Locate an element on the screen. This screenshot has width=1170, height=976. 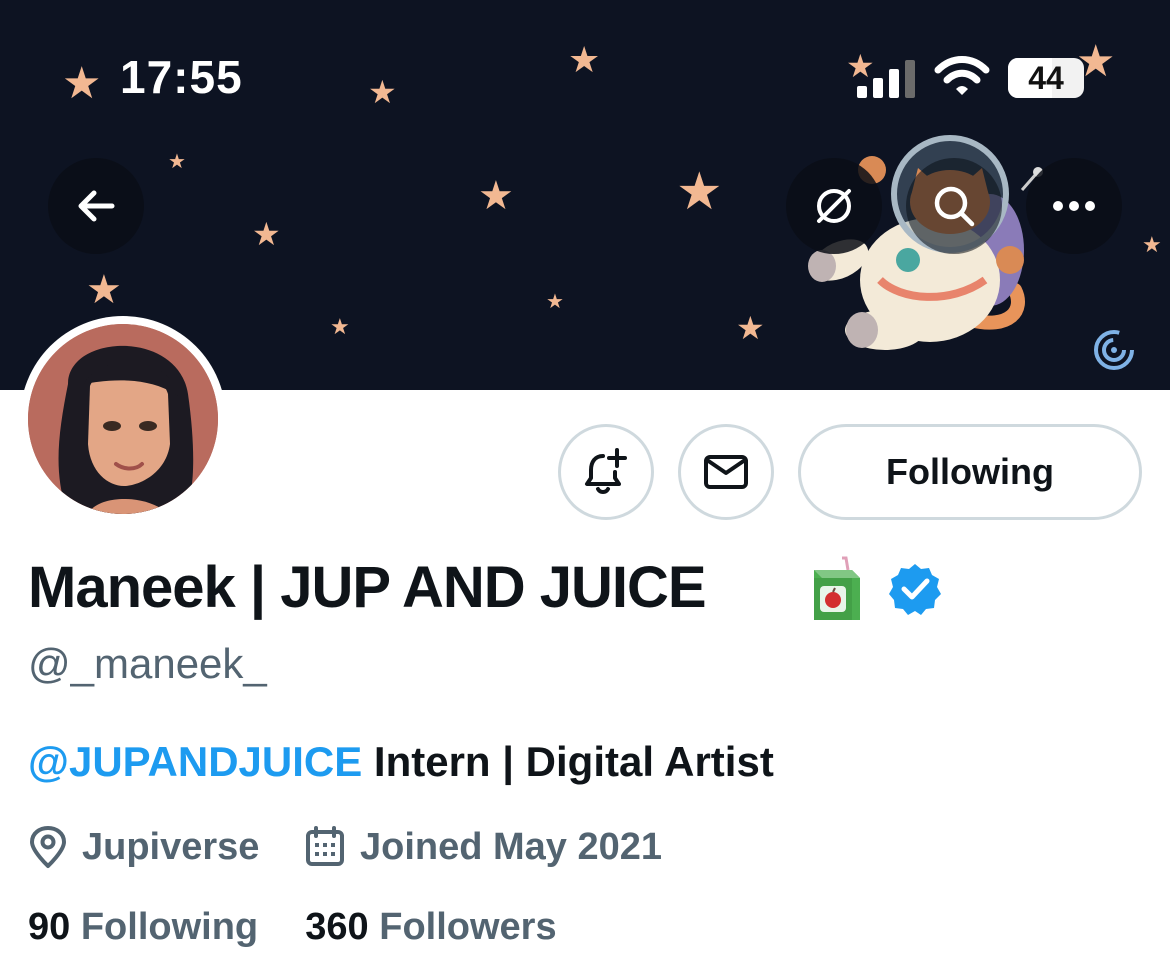
spiral-logo-icon is located at coordinates (1114, 350).